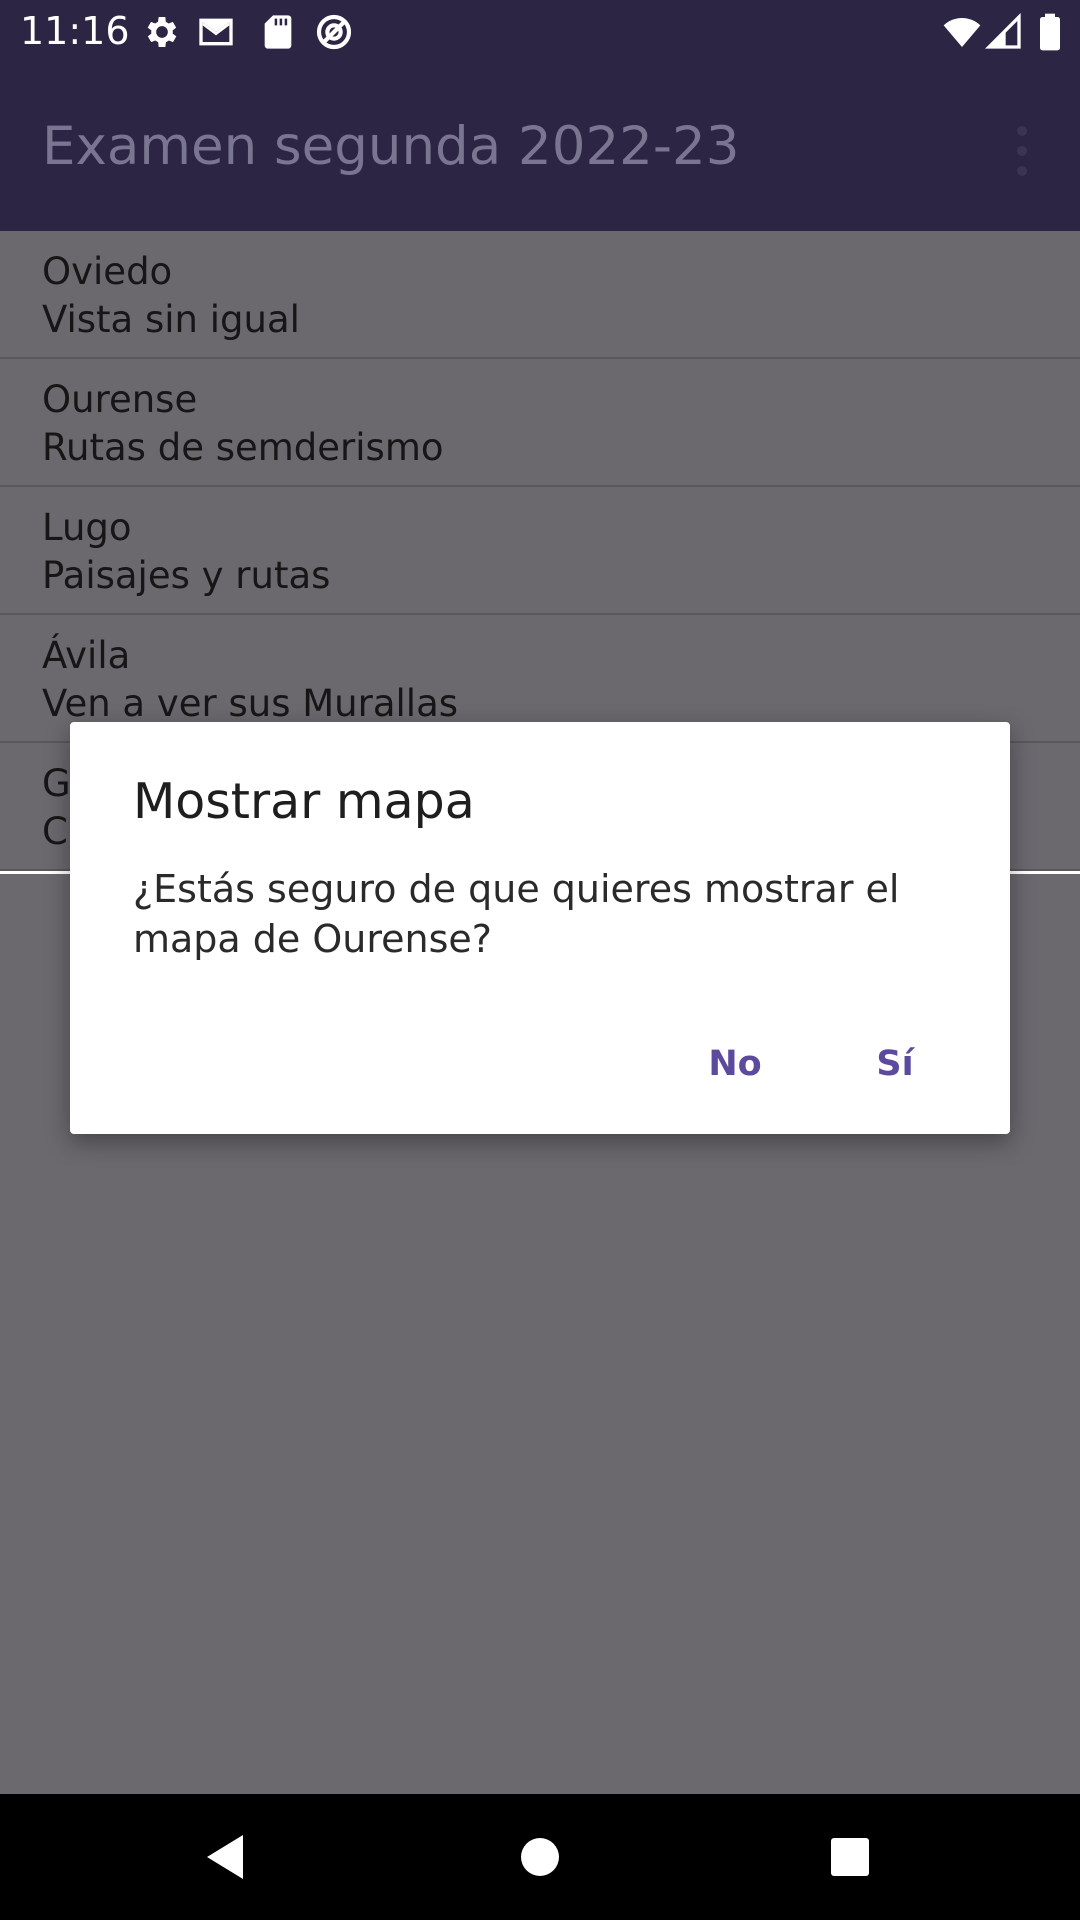 This screenshot has height=1920, width=1080. I want to click on list-item-title: G, so click(56, 783).